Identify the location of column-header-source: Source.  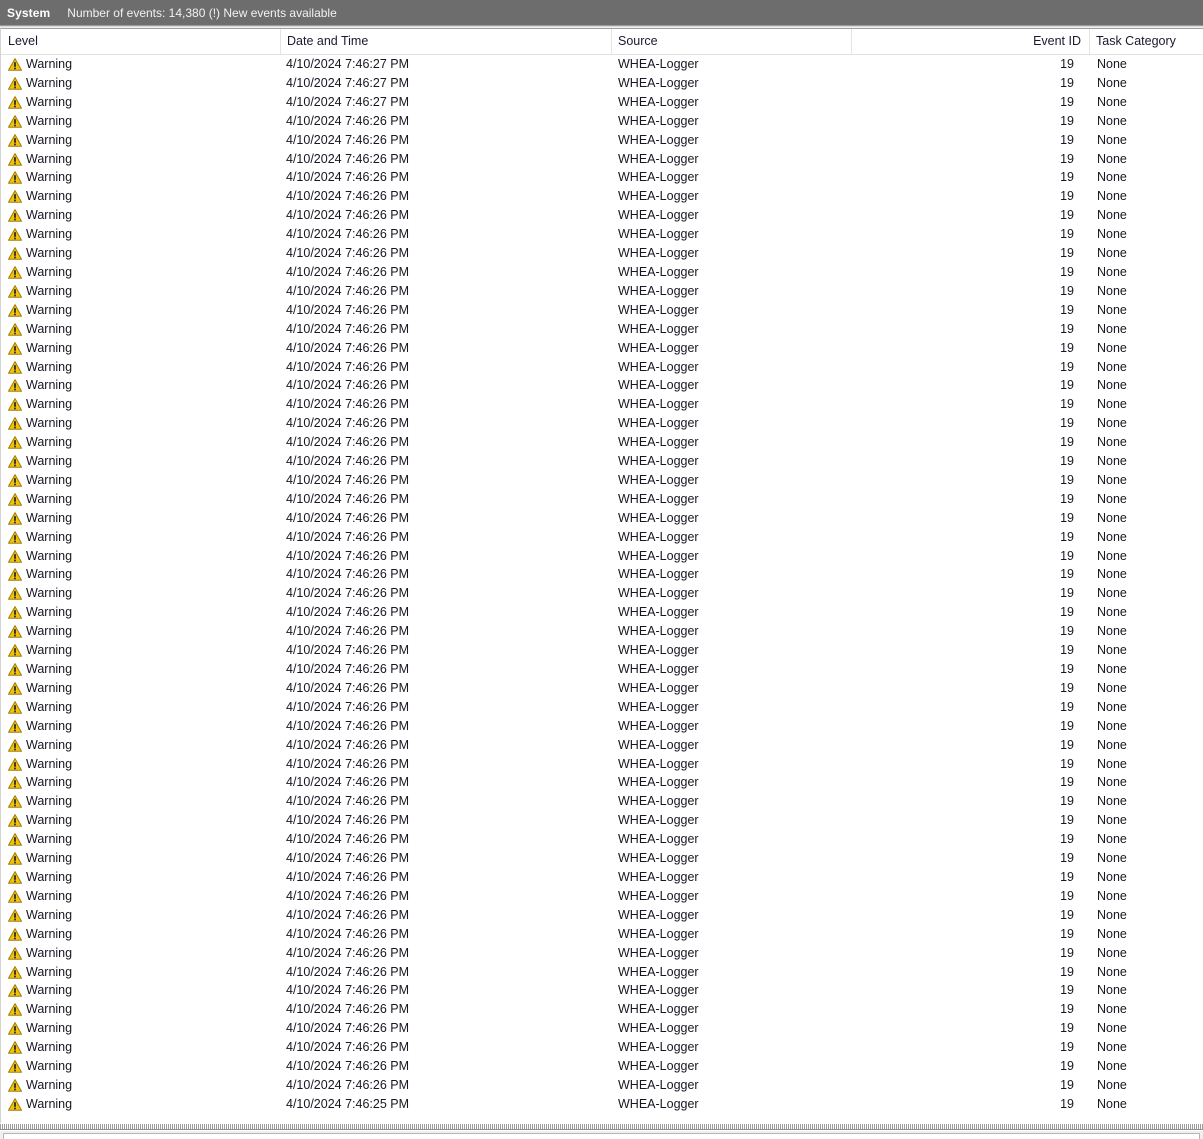
(732, 41).